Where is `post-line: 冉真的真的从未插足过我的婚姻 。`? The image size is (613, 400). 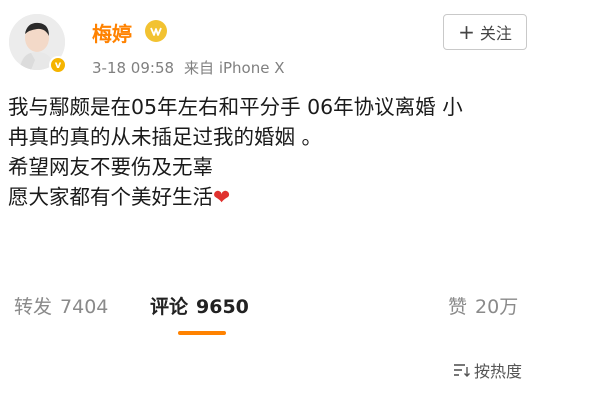
post-line: 冉真的真的从未插足过我的婚姻 。 is located at coordinates (165, 137).